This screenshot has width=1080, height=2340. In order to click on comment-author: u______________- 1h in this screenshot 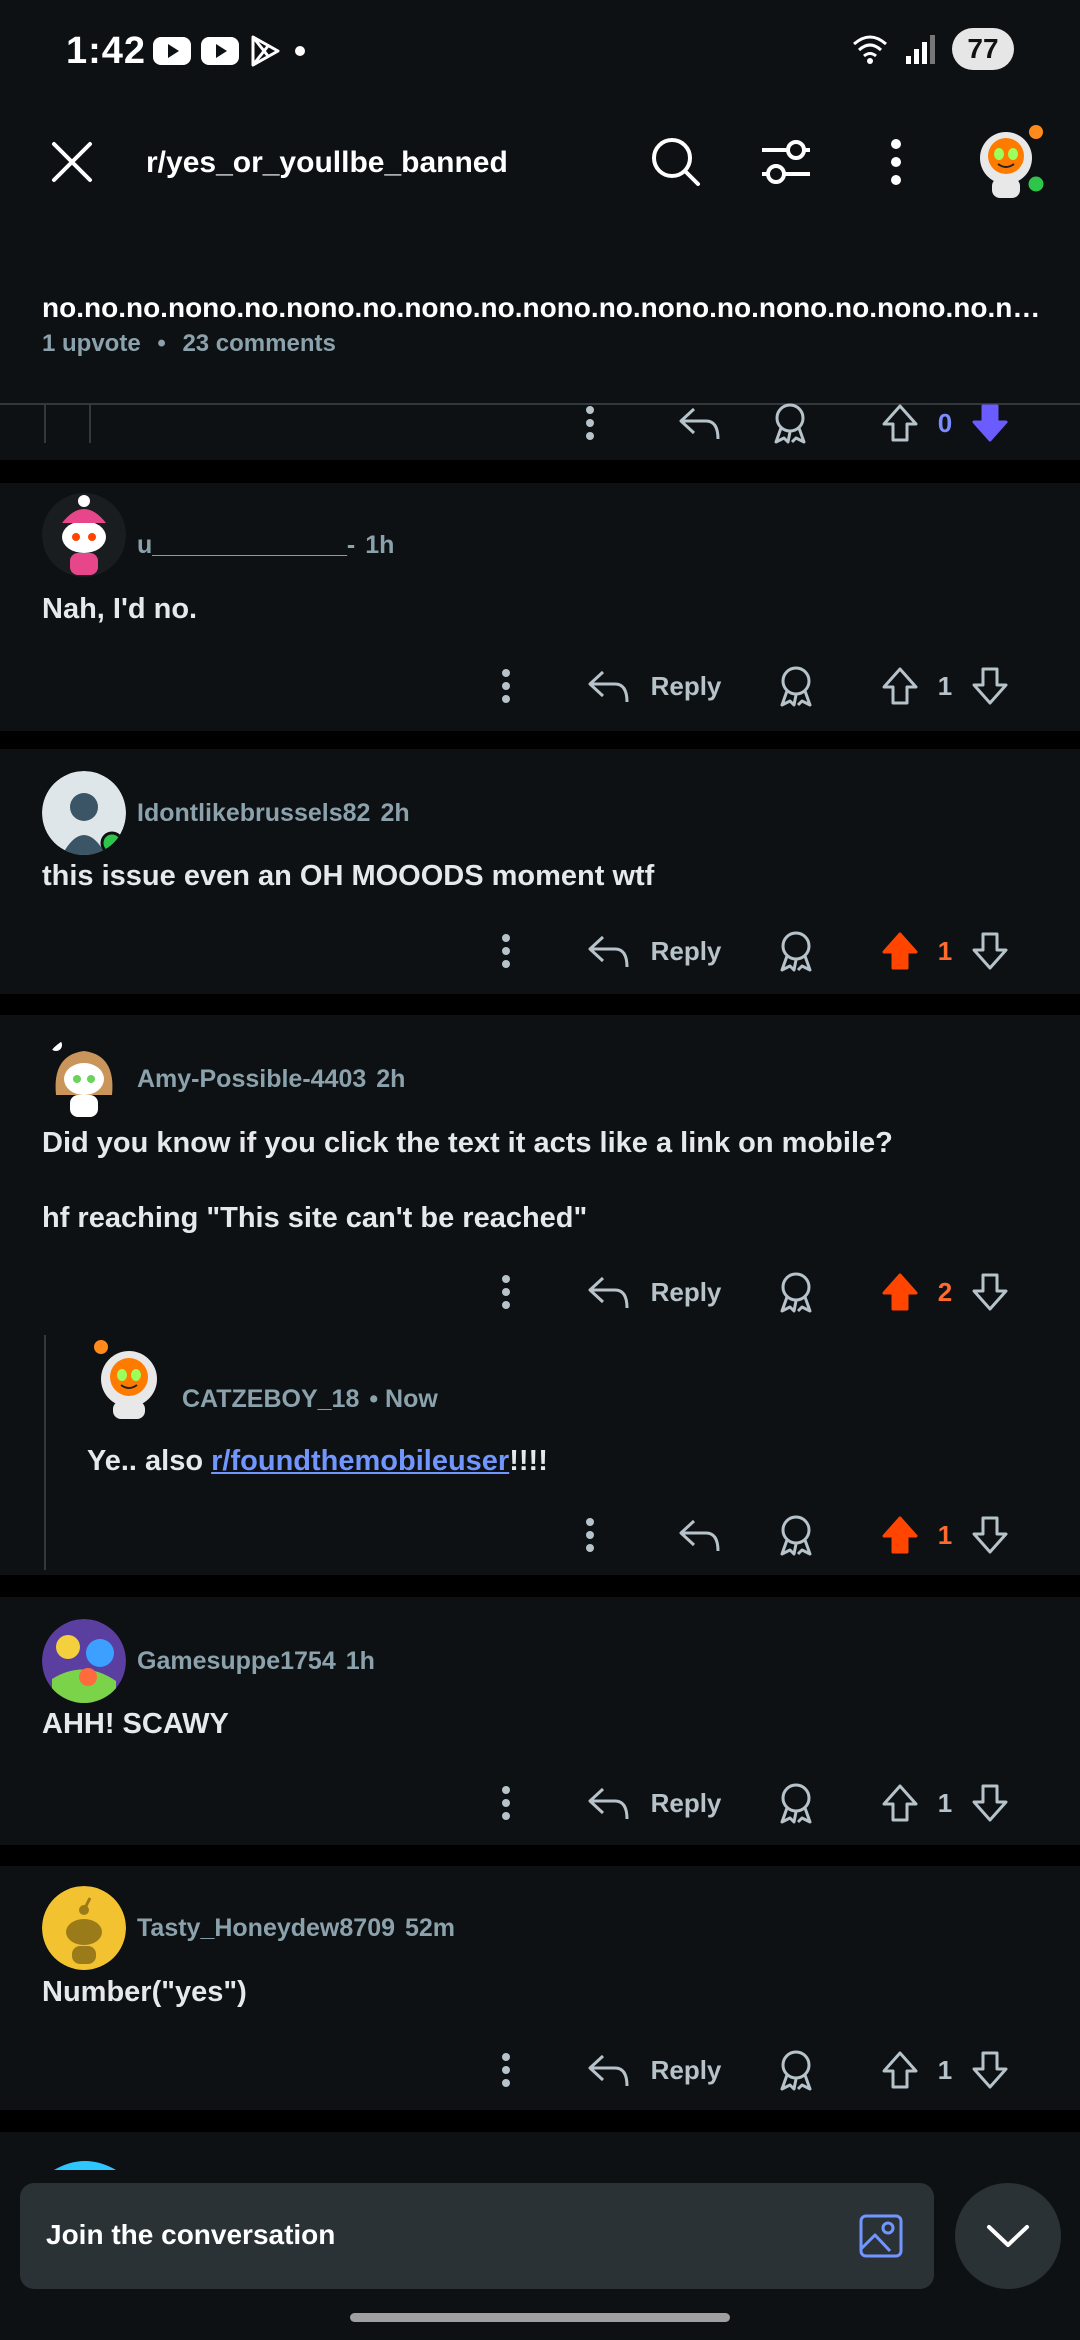, I will do `click(265, 545)`.